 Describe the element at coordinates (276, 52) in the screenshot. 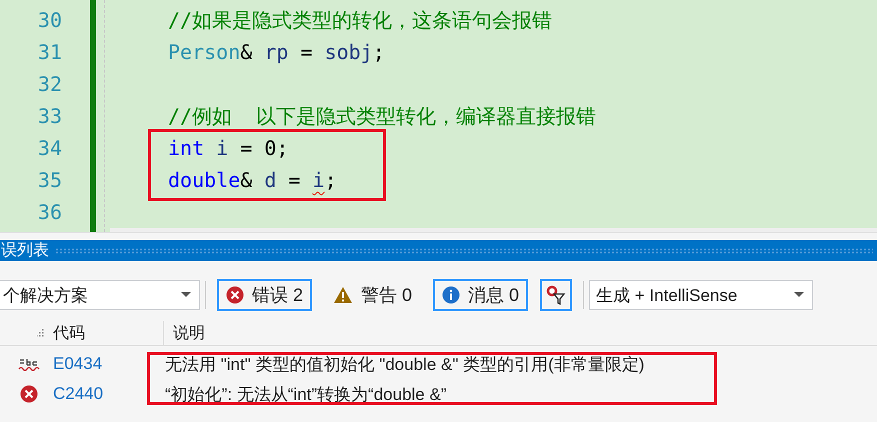

I see `code-line: Person& rp = sobj;` at that location.